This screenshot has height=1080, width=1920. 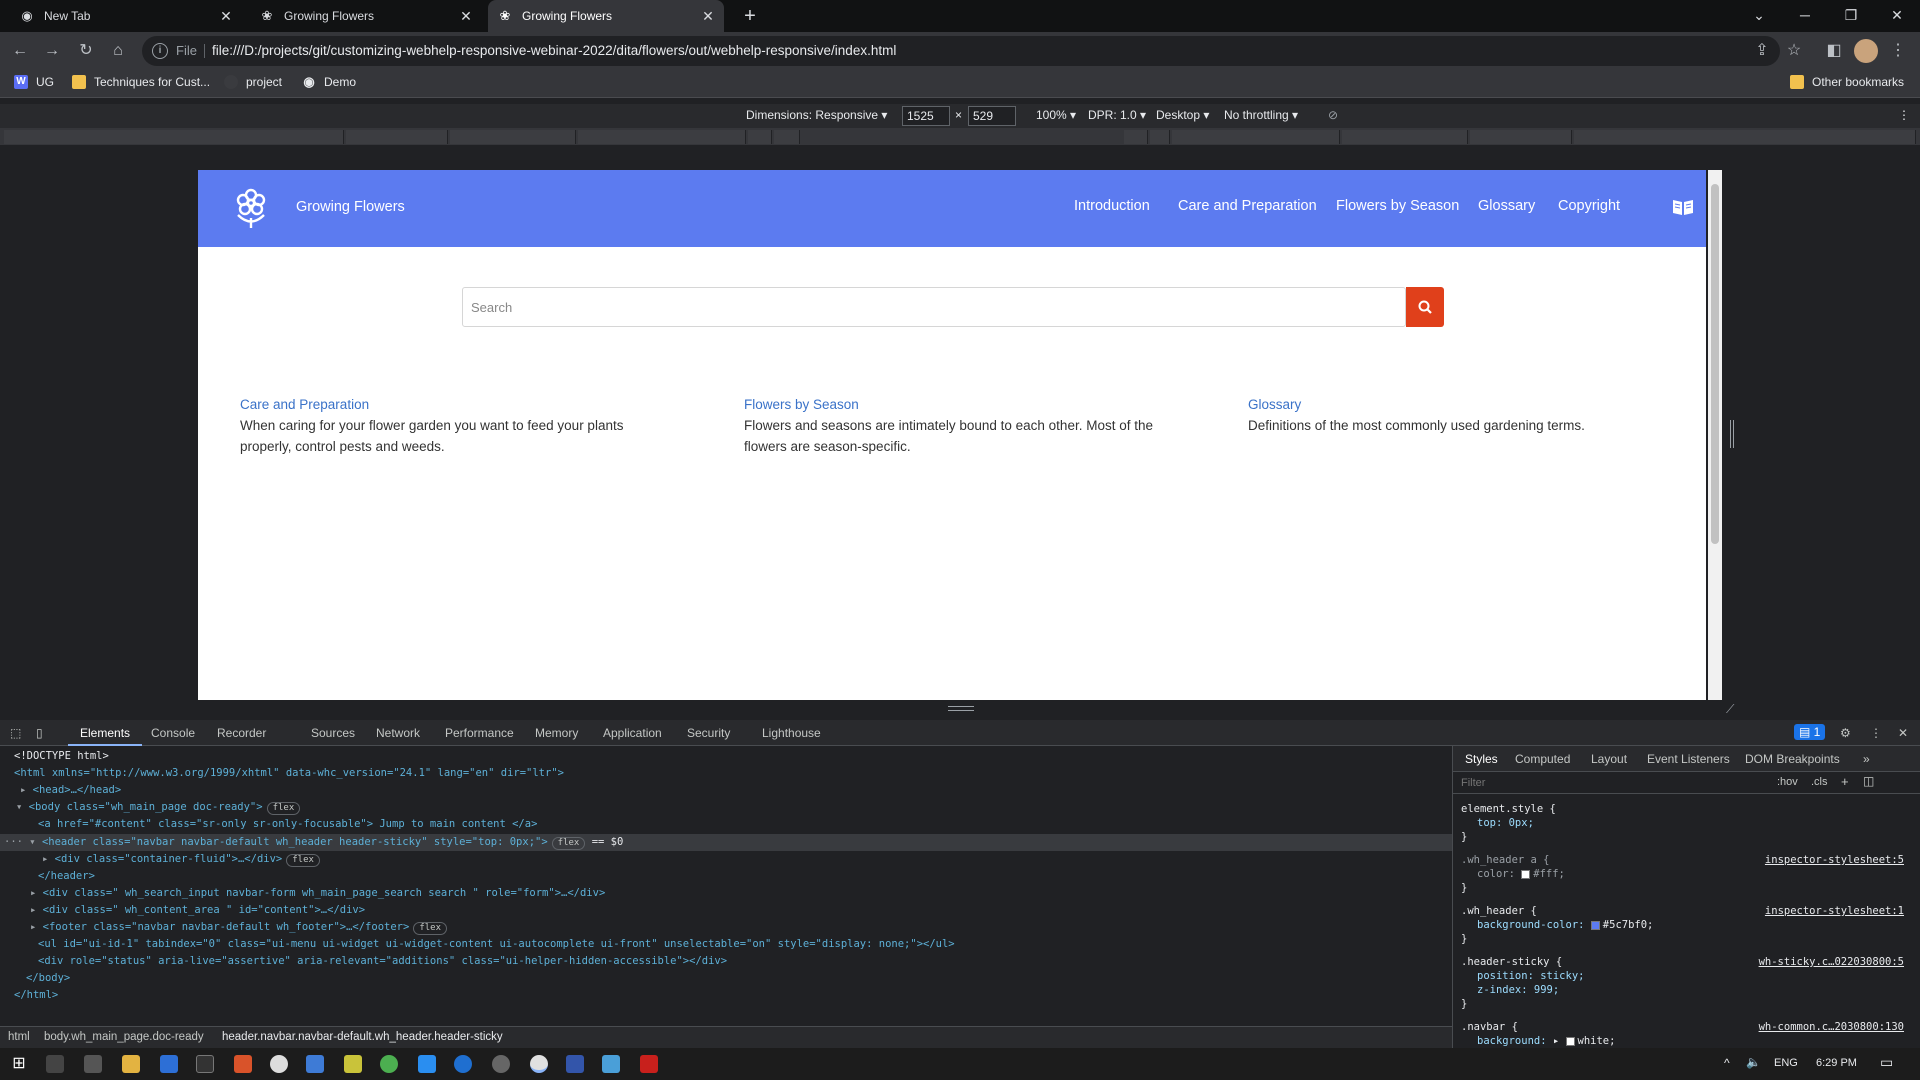 What do you see at coordinates (333, 733) in the screenshot?
I see `tab-sources: Sources` at bounding box center [333, 733].